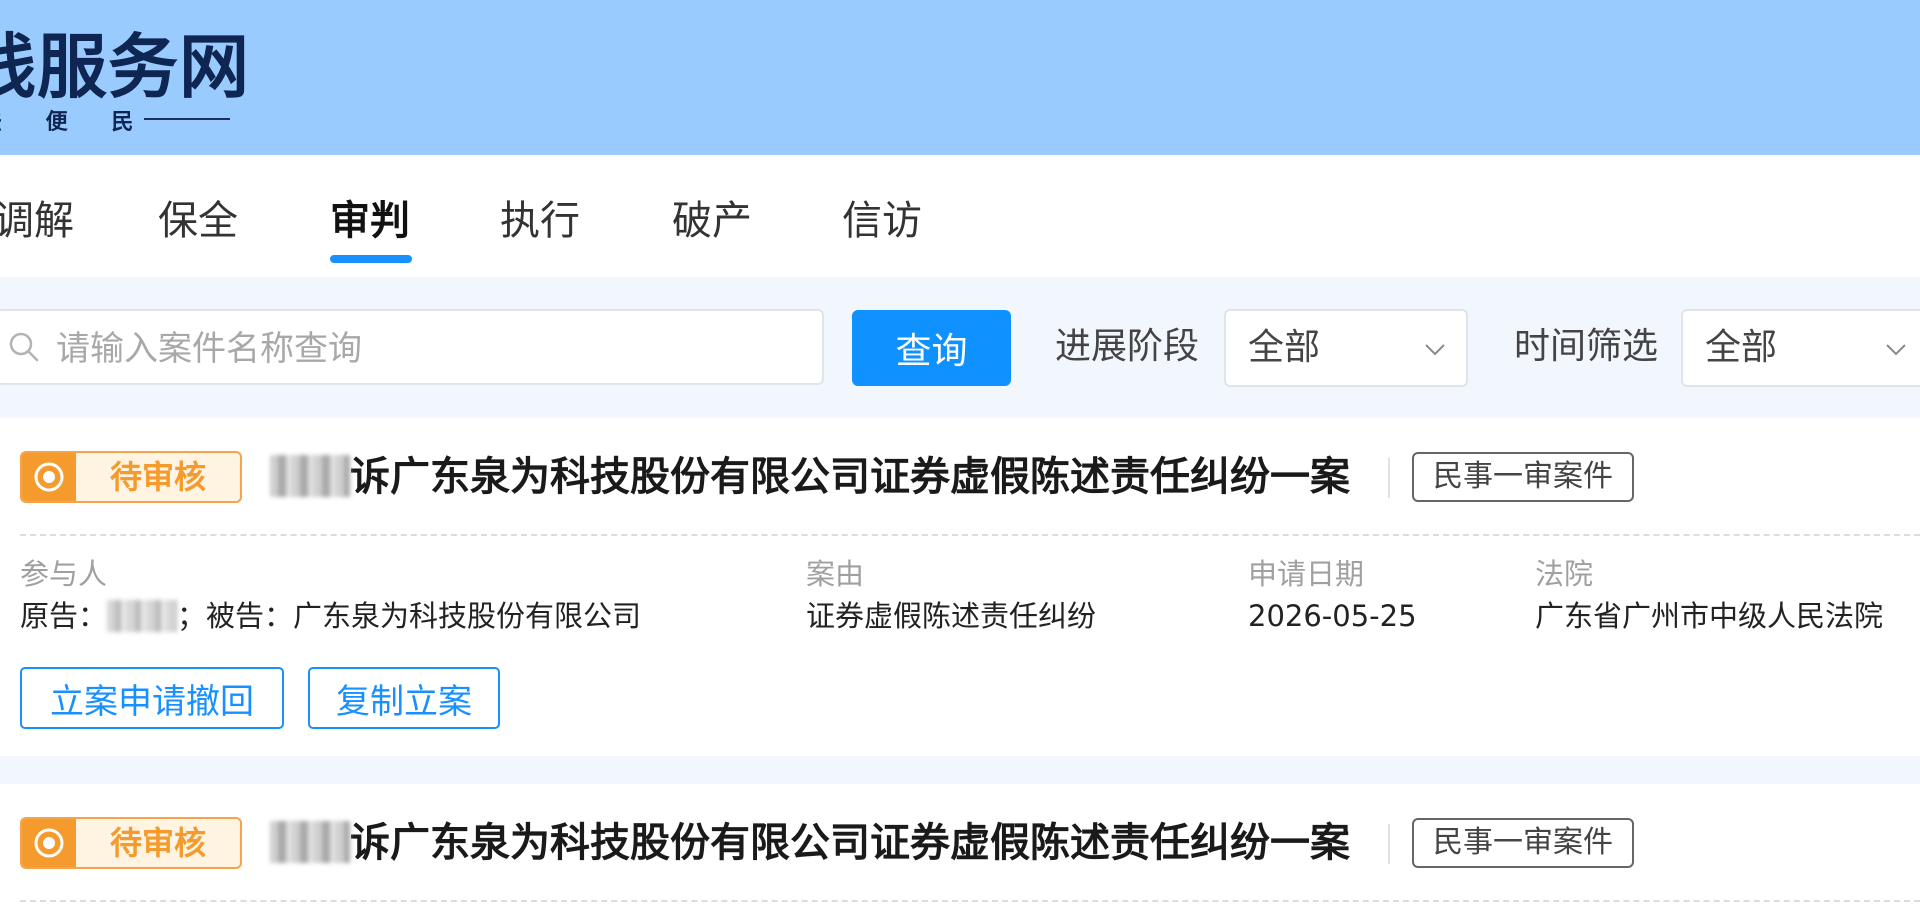 Image resolution: width=1920 pixels, height=923 pixels. What do you see at coordinates (951, 616) in the screenshot?
I see `cause-value: 证券虚假陈述责任纠纷` at bounding box center [951, 616].